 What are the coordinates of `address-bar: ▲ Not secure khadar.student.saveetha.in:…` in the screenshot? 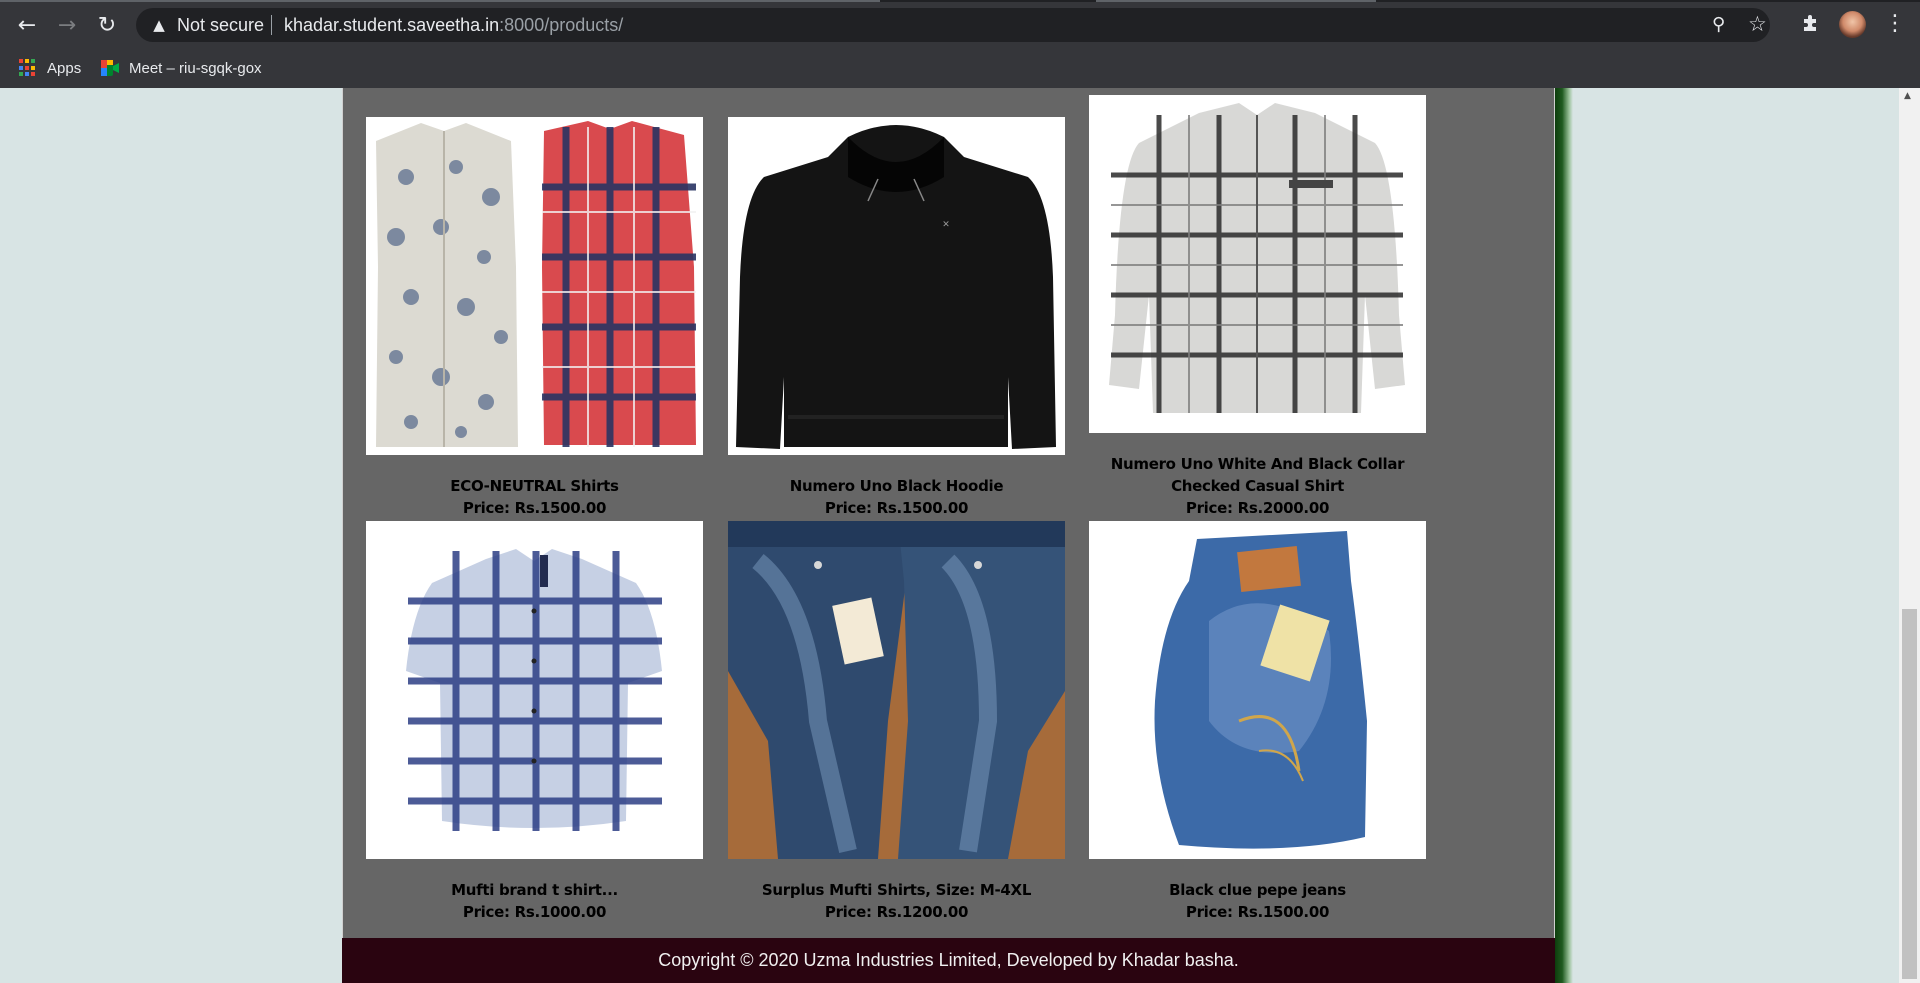 It's located at (953, 25).